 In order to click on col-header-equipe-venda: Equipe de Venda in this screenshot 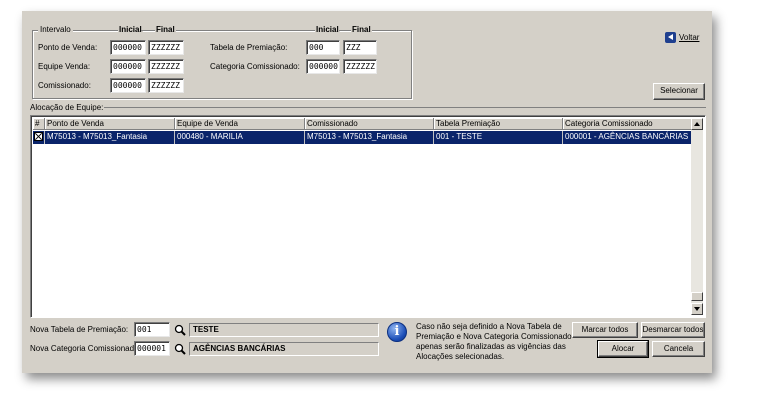, I will do `click(240, 124)`.